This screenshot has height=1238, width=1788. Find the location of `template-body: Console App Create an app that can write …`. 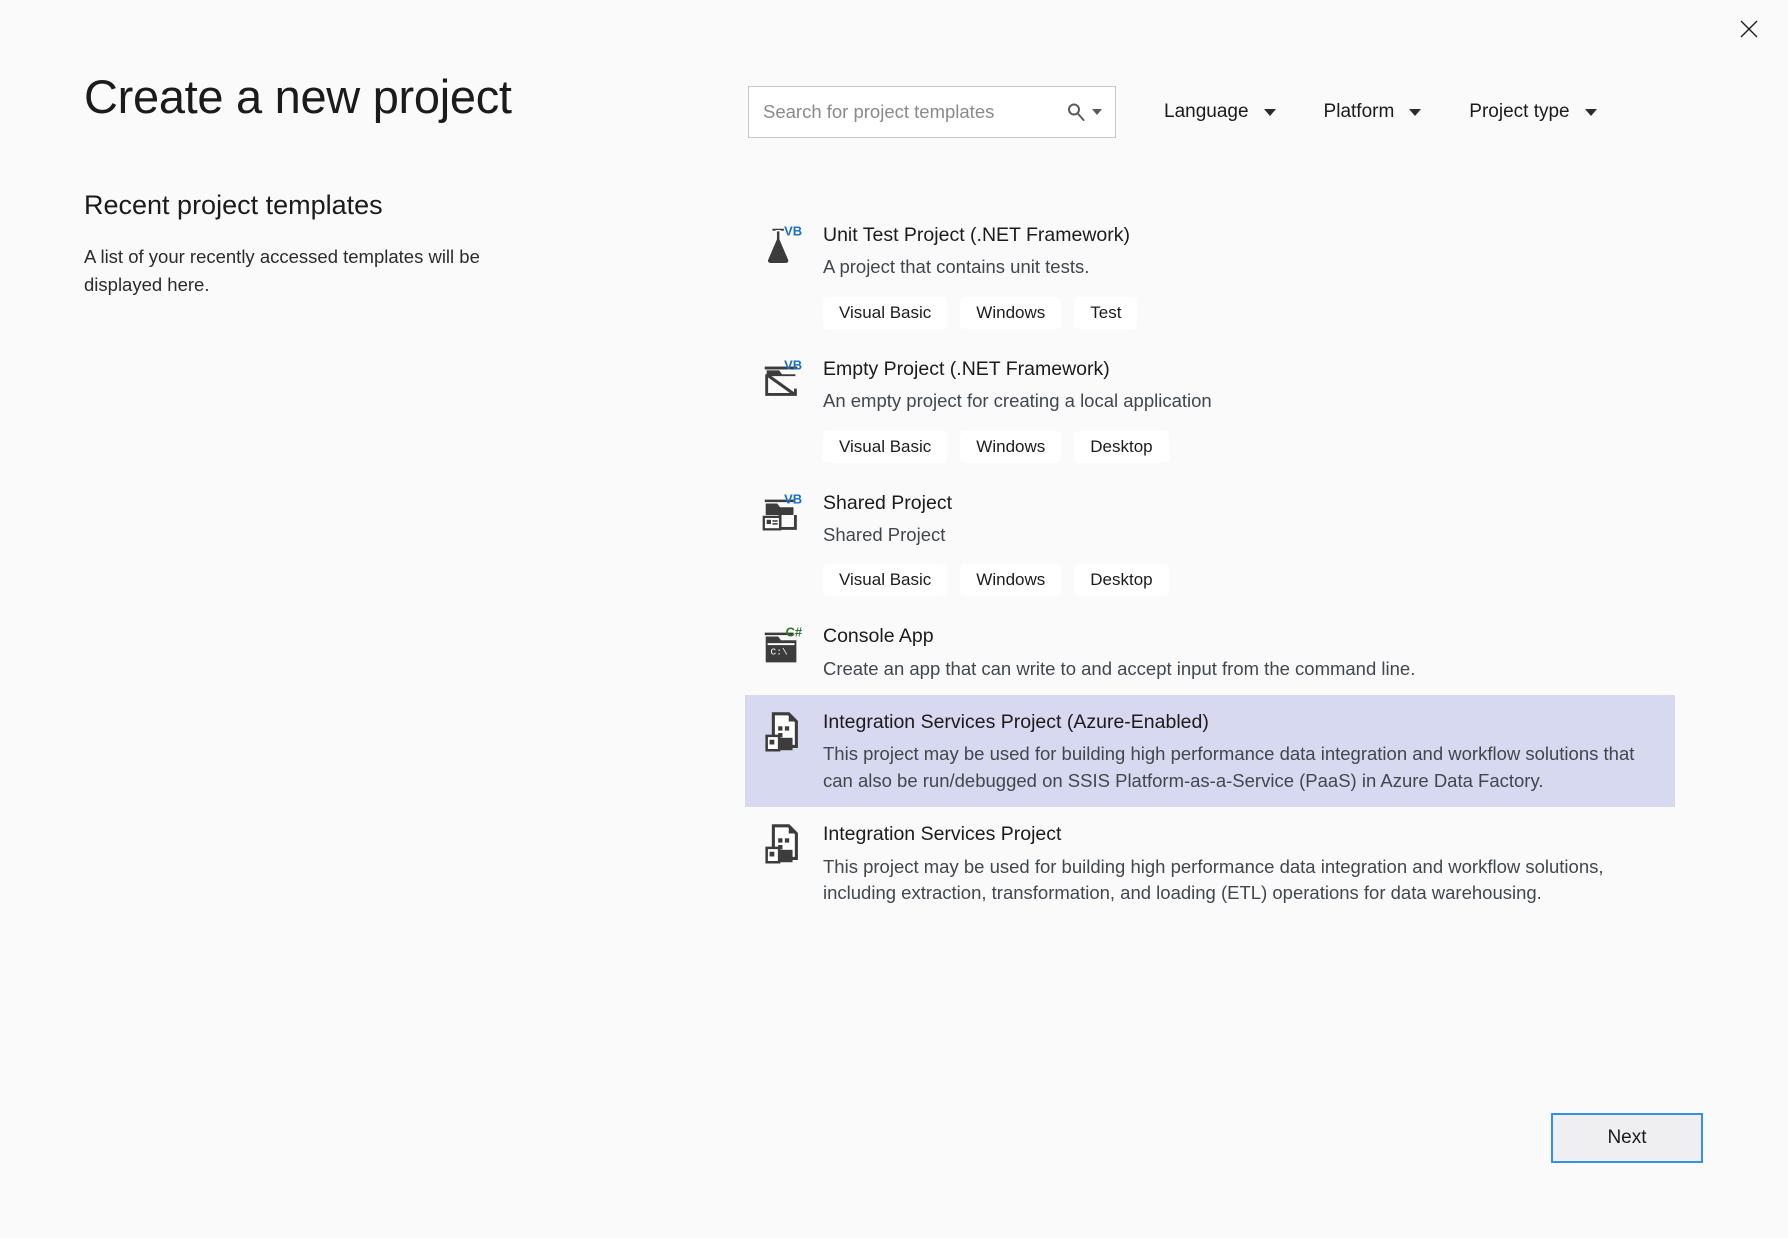

template-body: Console App Create an app that can write … is located at coordinates (1242, 652).